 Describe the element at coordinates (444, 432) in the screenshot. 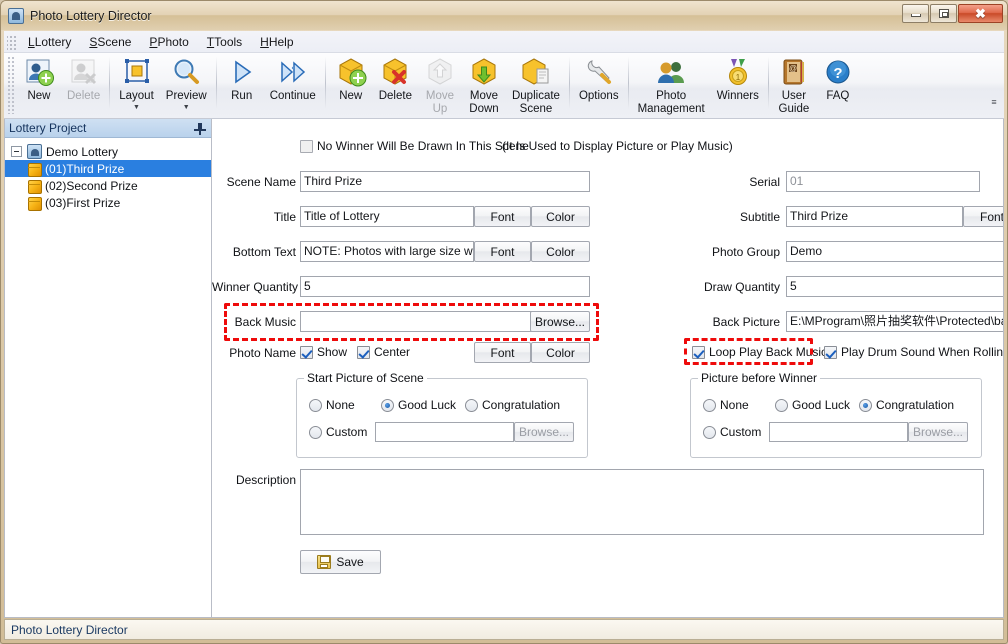

I see `start-picture-custom-input` at that location.